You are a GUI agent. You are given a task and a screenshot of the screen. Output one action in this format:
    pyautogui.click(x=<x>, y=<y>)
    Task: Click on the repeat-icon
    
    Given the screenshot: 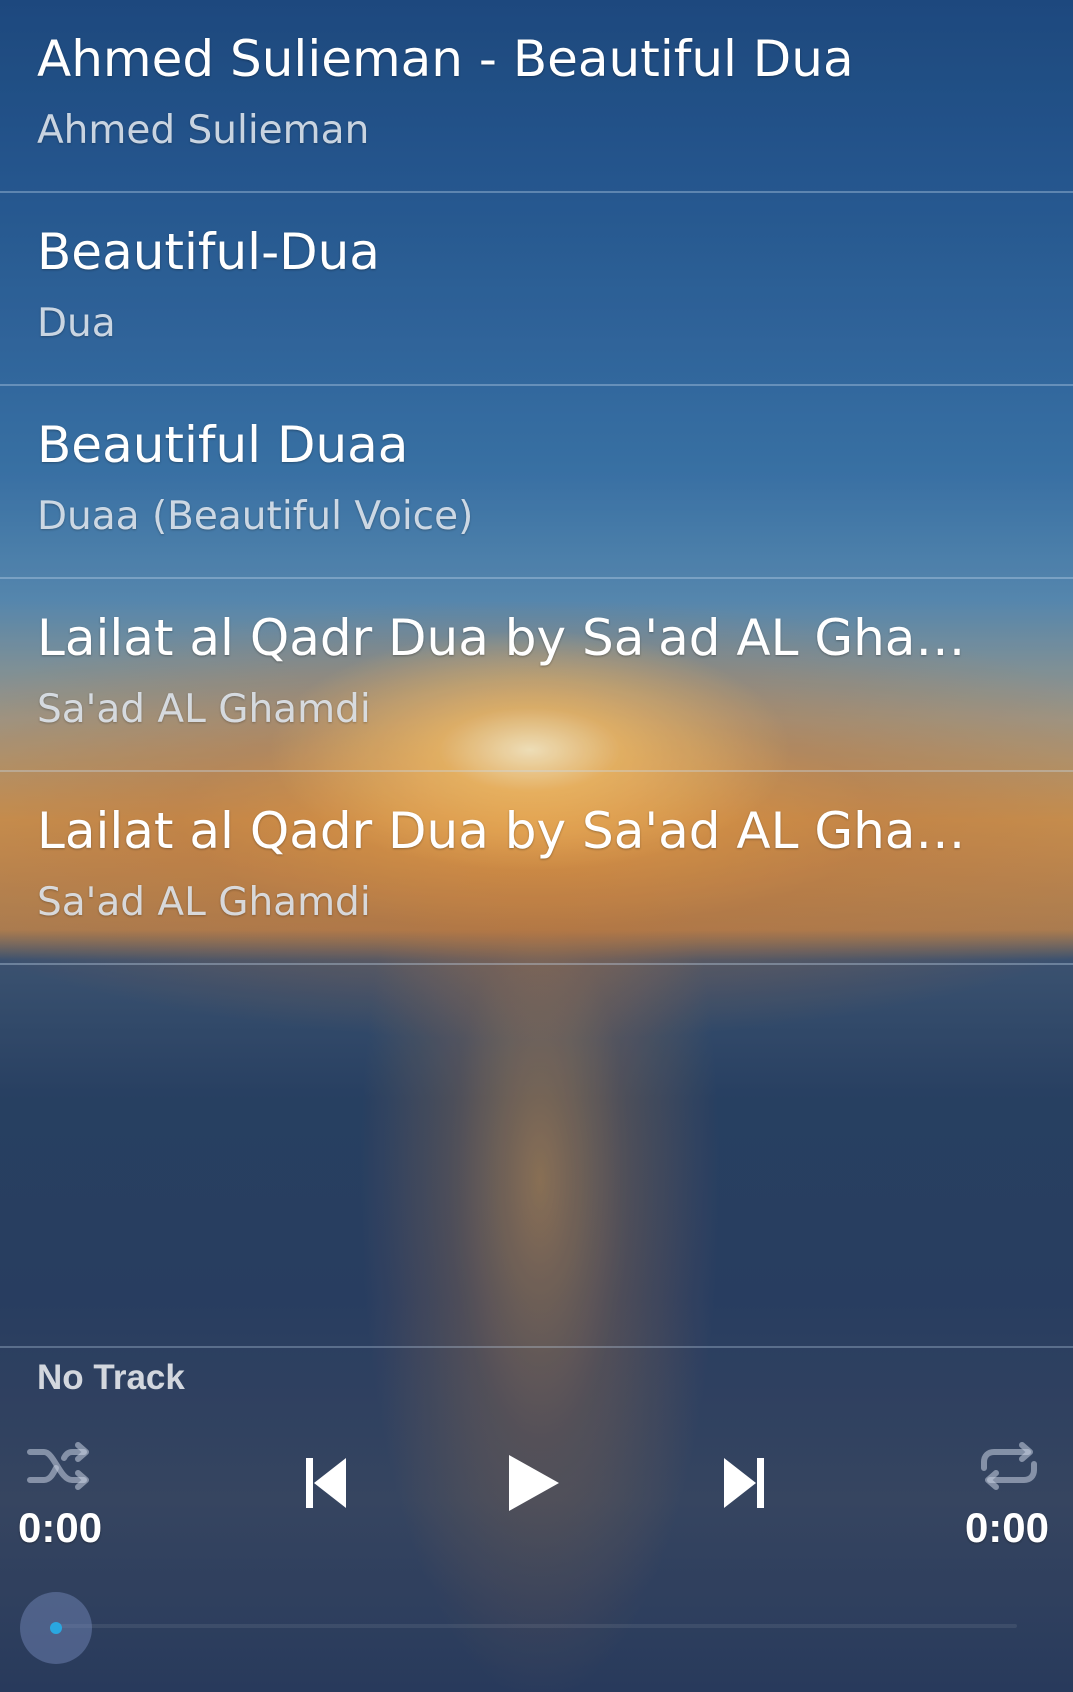 What is the action you would take?
    pyautogui.click(x=1009, y=1466)
    